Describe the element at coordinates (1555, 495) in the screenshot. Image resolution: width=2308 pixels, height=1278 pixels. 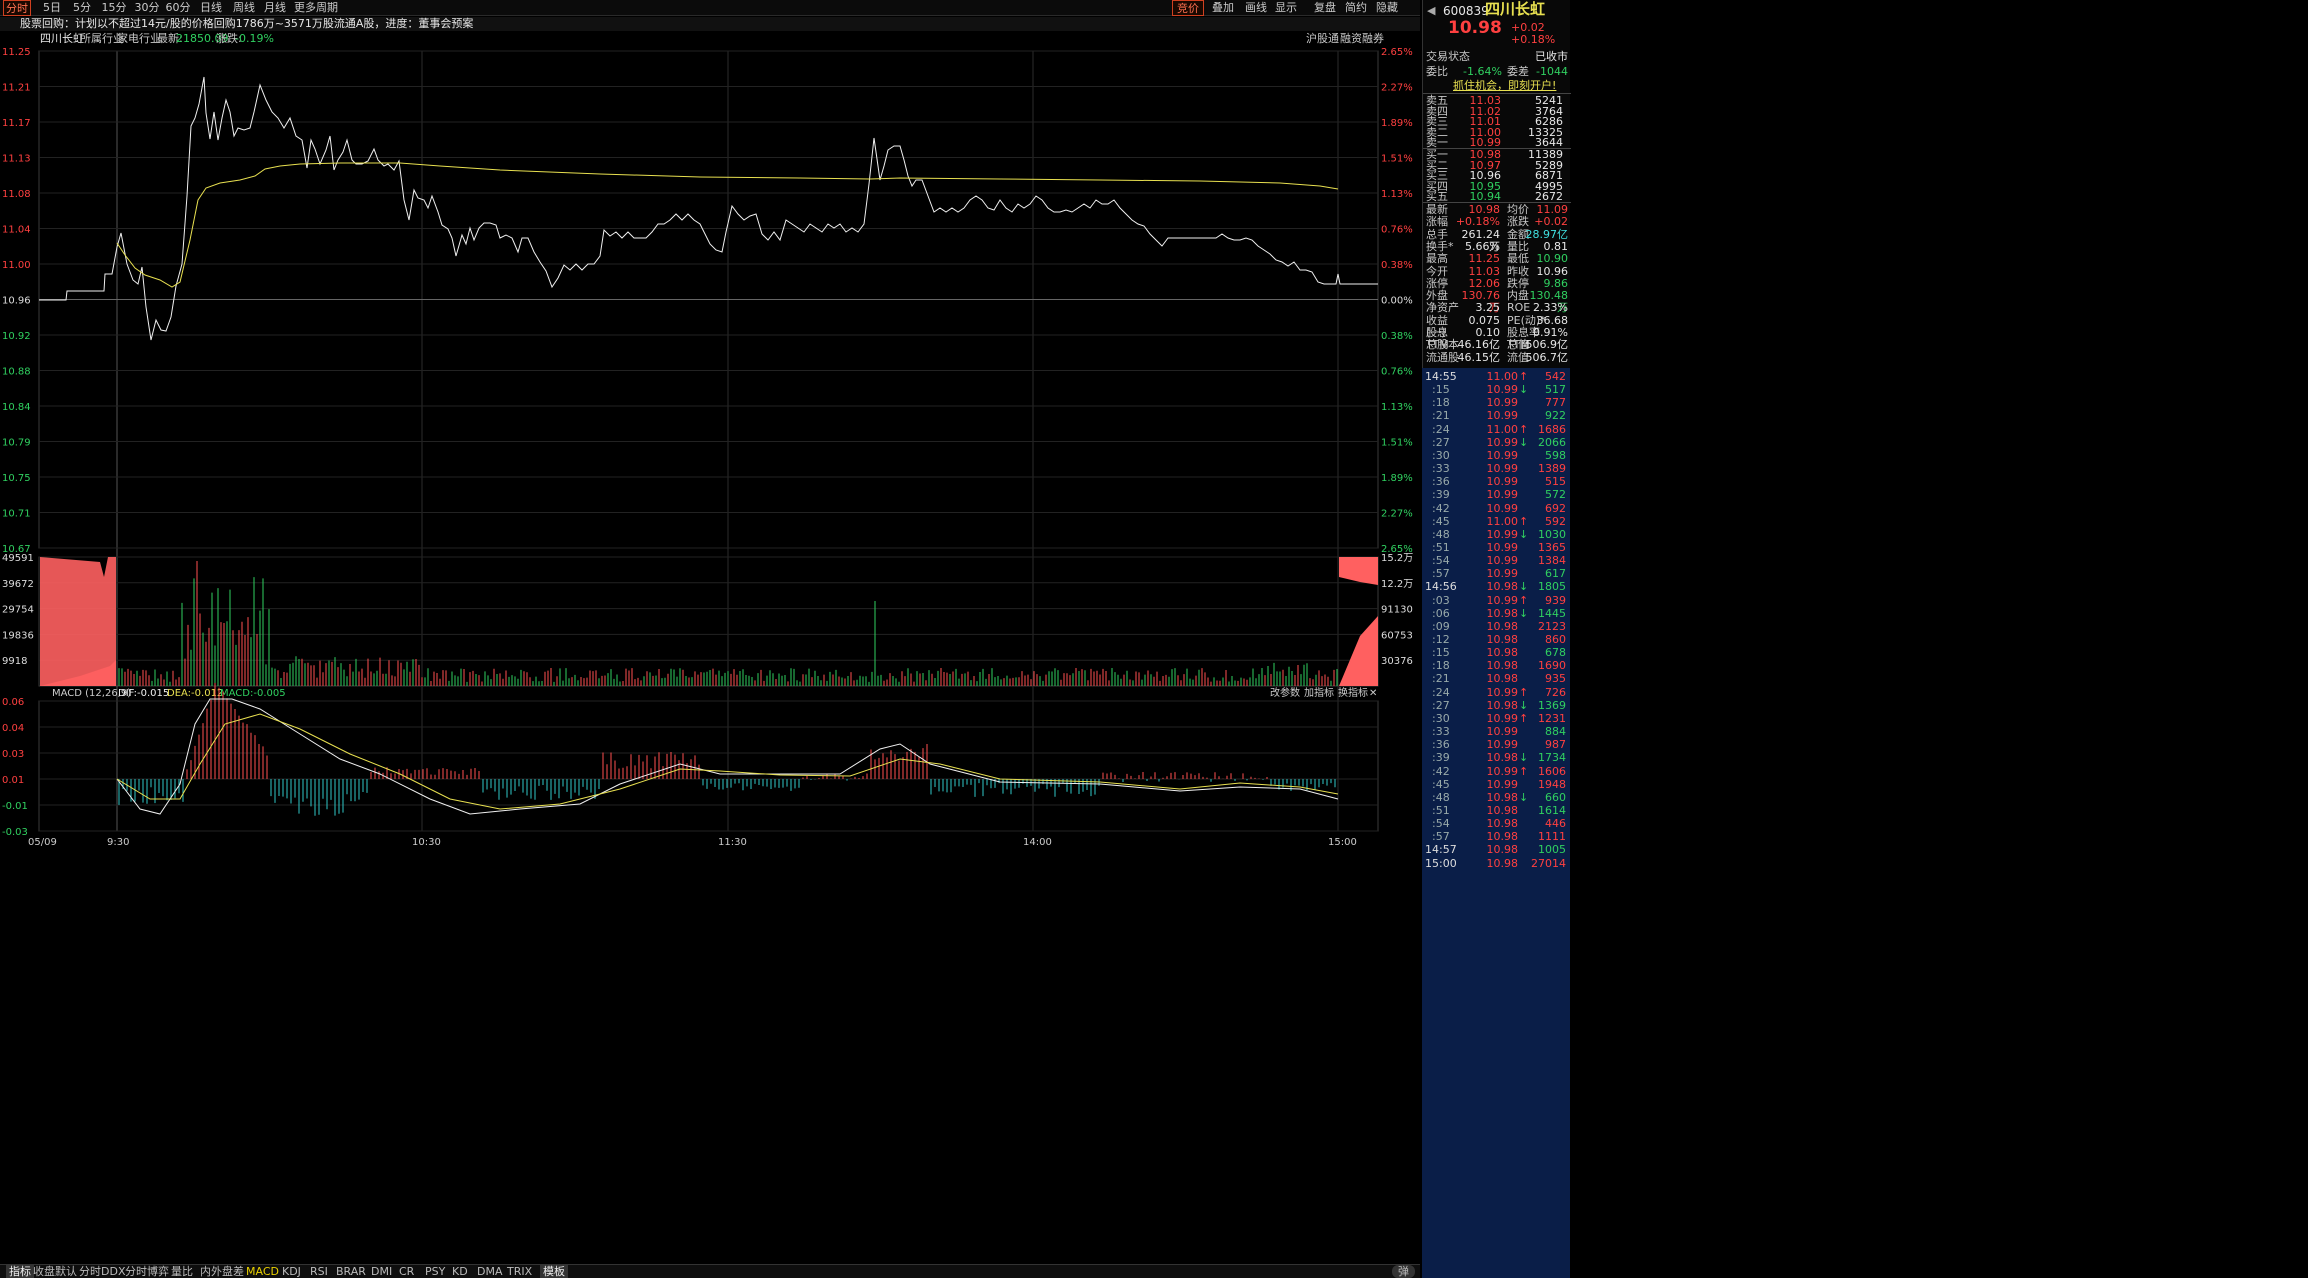
I see `tick-vol: 572` at that location.